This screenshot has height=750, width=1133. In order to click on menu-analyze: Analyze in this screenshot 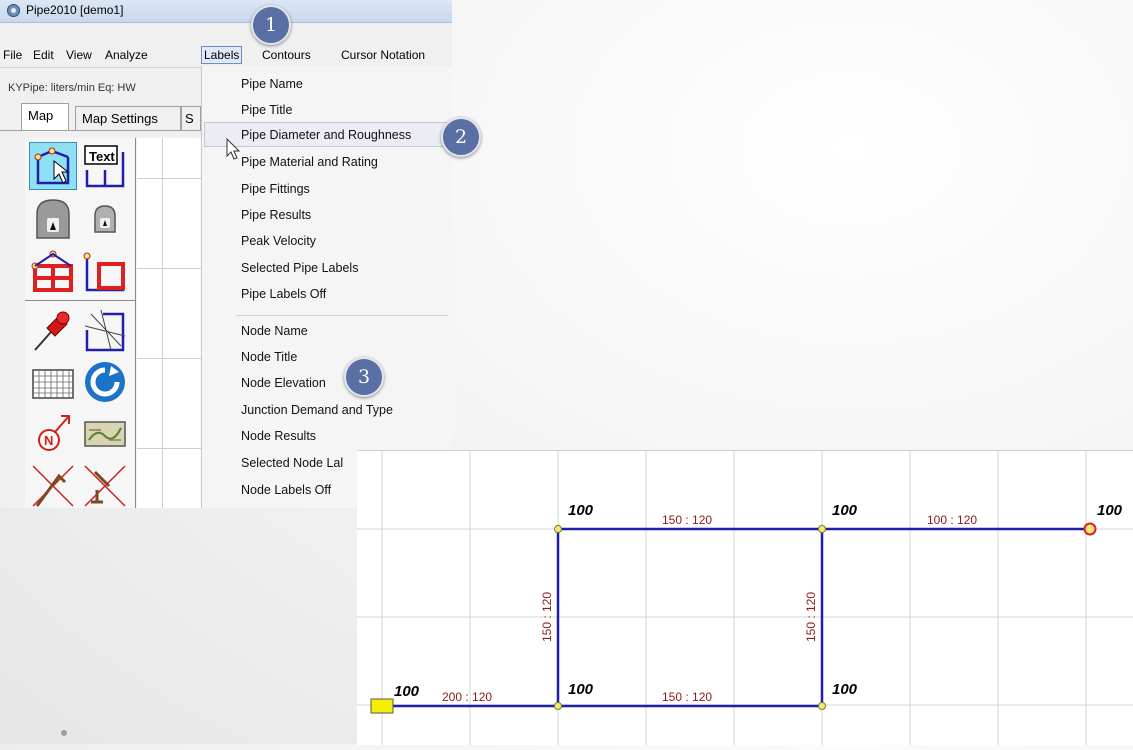, I will do `click(126, 55)`.